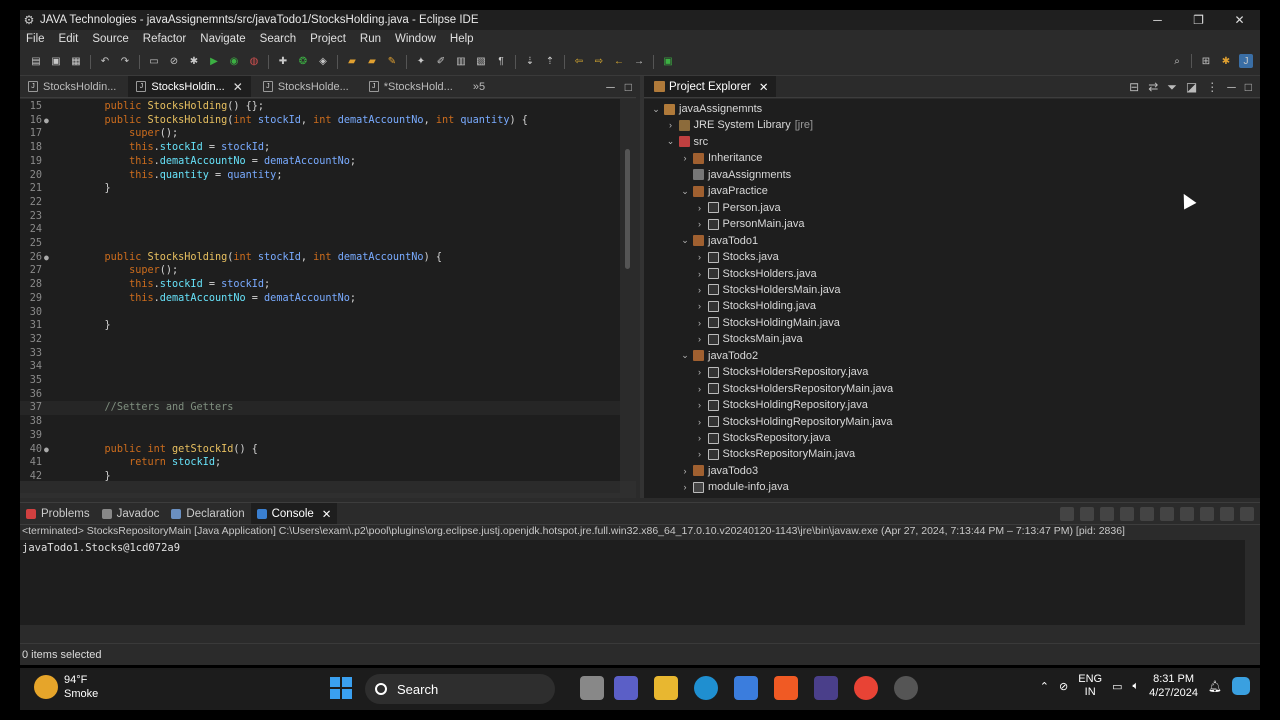  I want to click on collapse-all-icon: ⊟, so click(1134, 87).